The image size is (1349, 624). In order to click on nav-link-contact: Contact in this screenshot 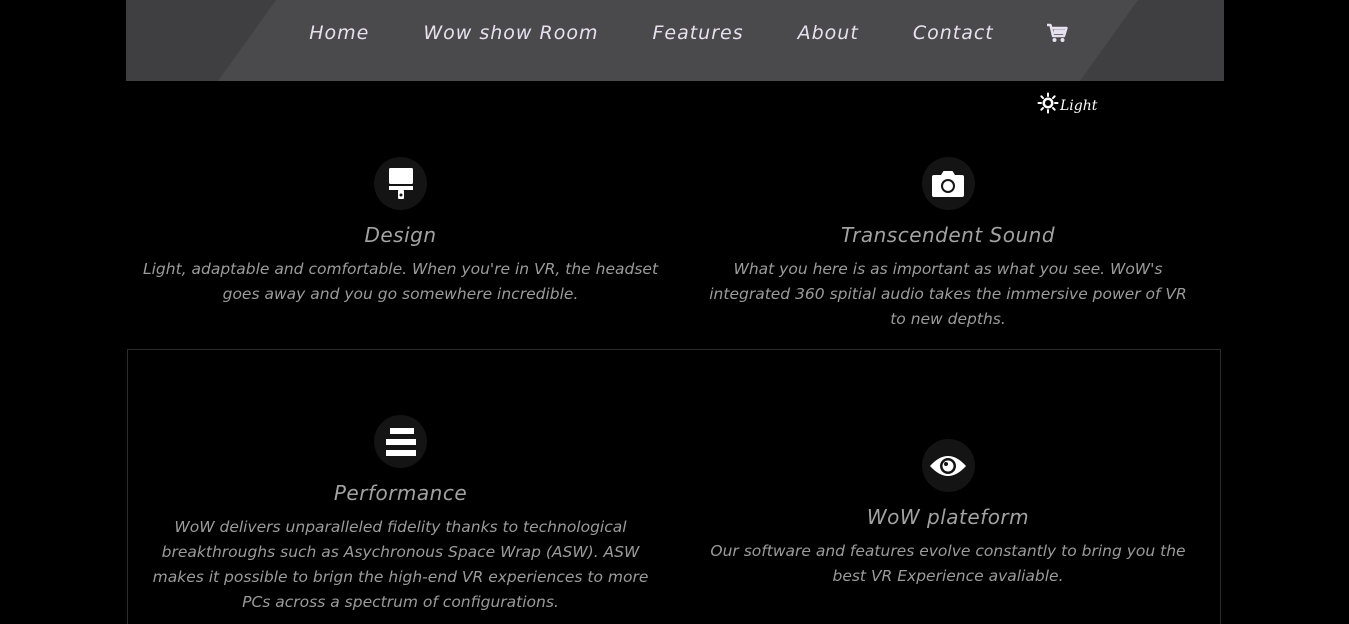, I will do `click(953, 33)`.